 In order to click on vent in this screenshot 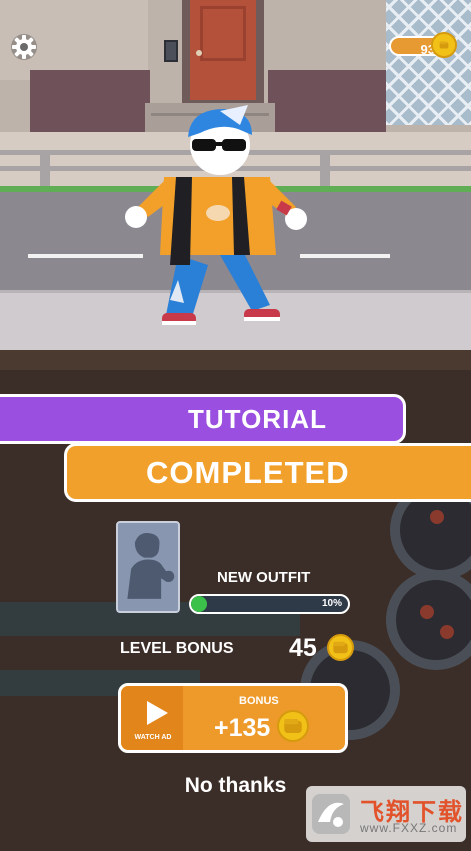, I will do `click(428, 620)`.